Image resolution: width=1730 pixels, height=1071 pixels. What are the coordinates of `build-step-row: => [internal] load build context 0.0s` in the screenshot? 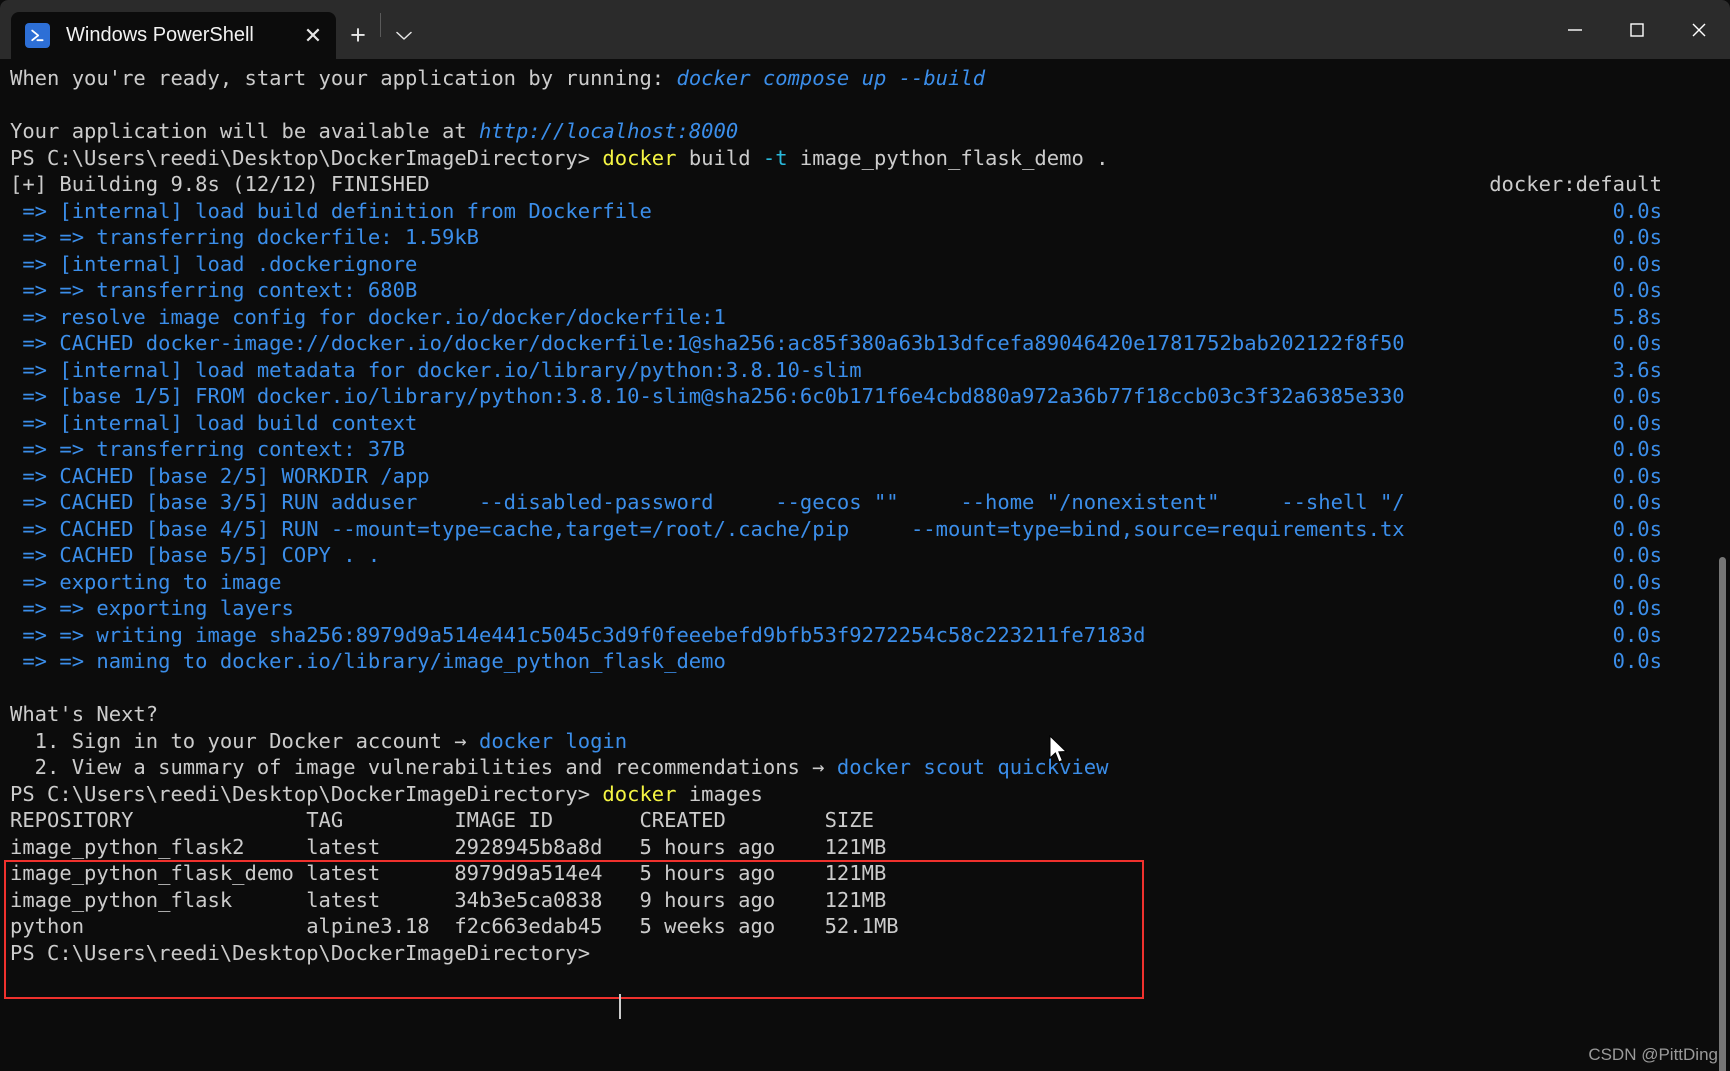 It's located at (865, 423).